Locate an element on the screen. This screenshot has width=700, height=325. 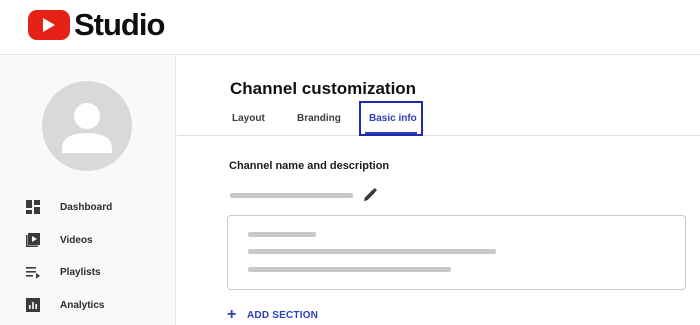
add-section-button: + ADD SECTION is located at coordinates (272, 315).